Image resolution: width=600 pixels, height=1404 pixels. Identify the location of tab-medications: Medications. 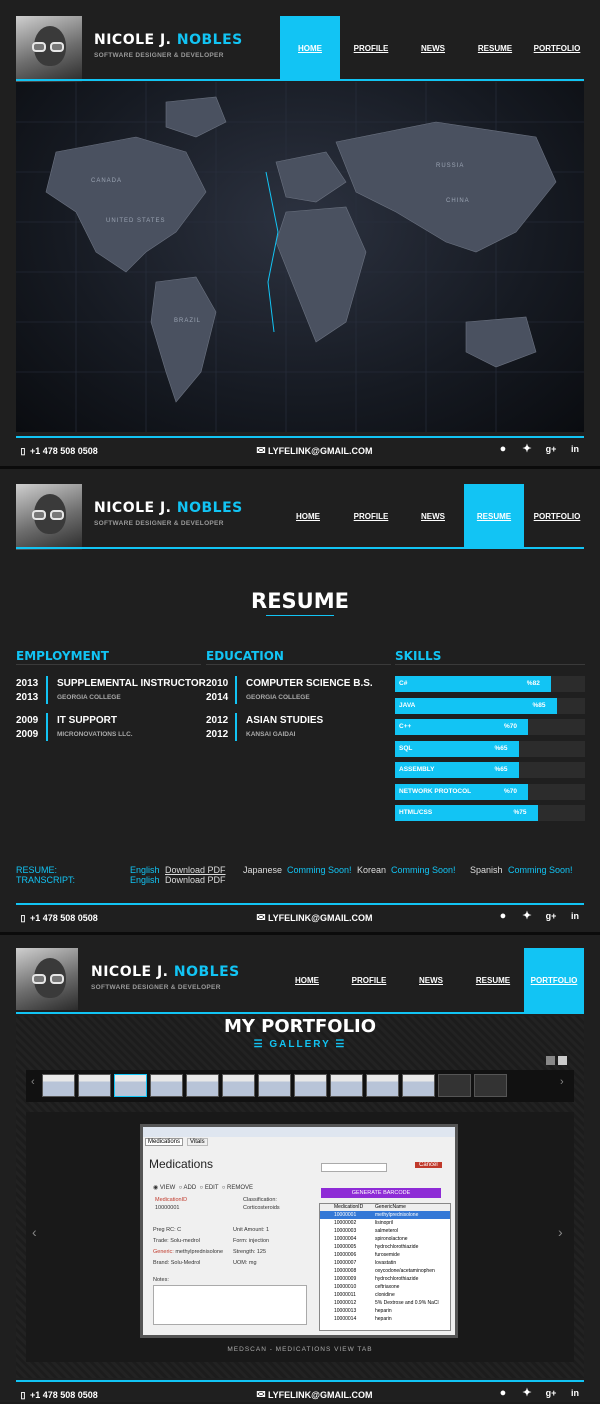
(164, 1142).